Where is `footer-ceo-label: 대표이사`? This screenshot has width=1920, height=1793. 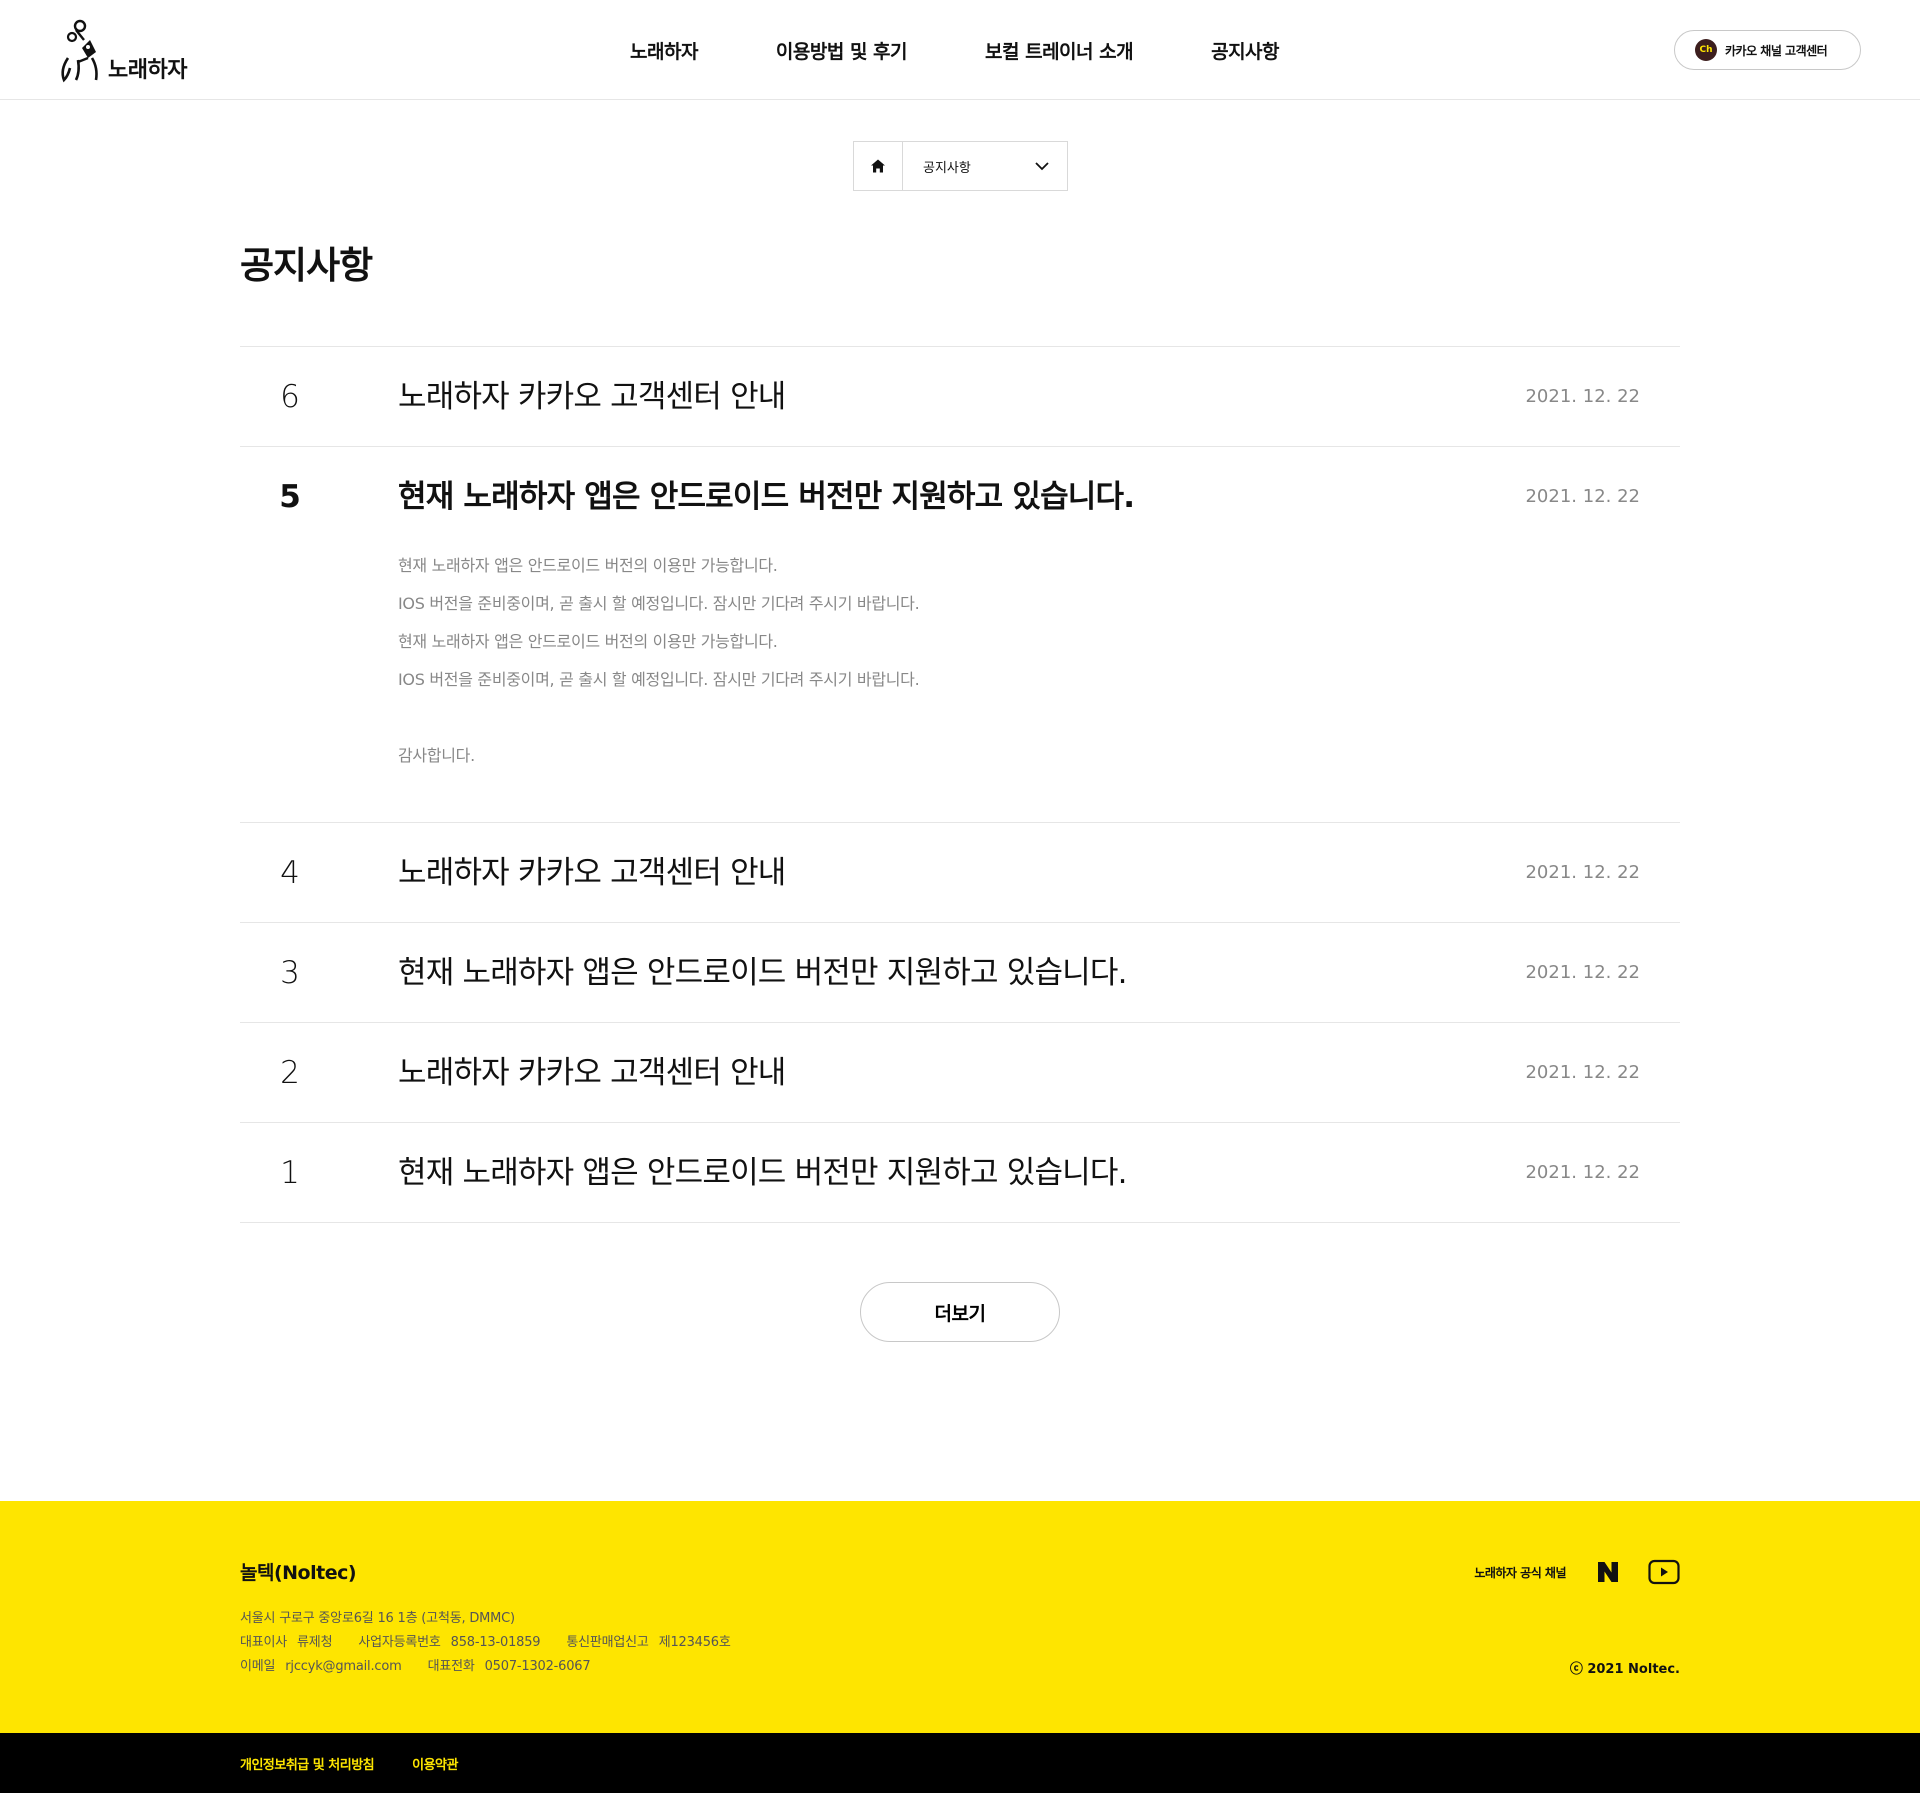
footer-ceo-label: 대표이사 is located at coordinates (264, 1642).